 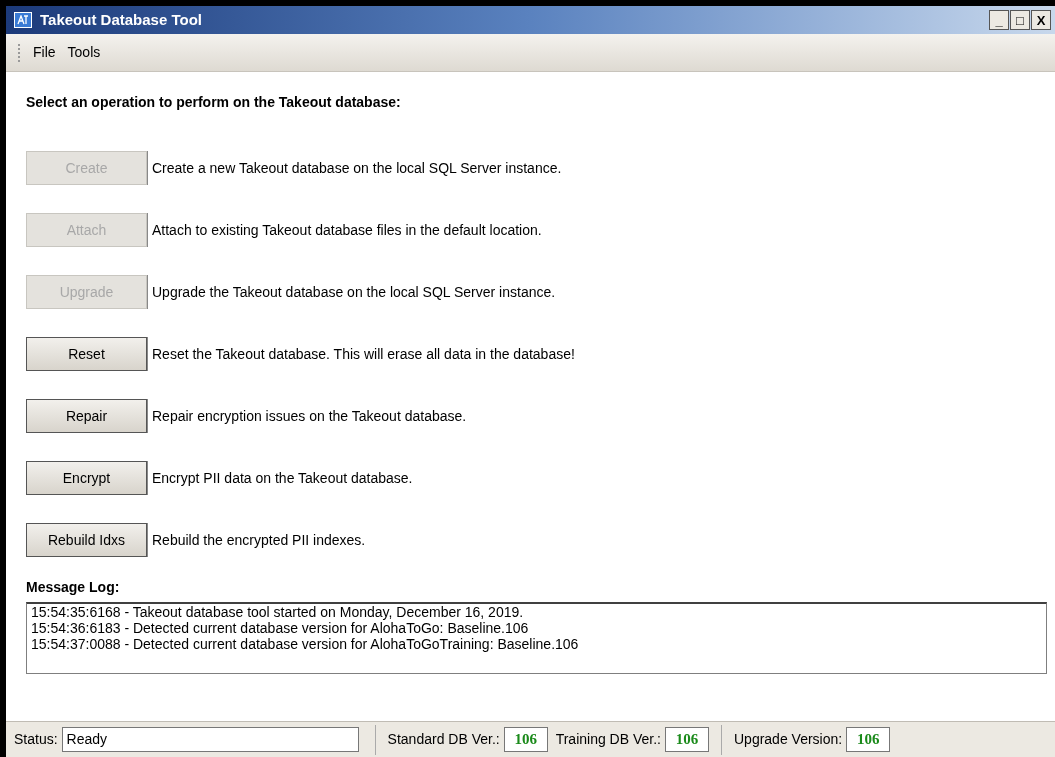 I want to click on toolbar-grip-icon, so click(x=19, y=52).